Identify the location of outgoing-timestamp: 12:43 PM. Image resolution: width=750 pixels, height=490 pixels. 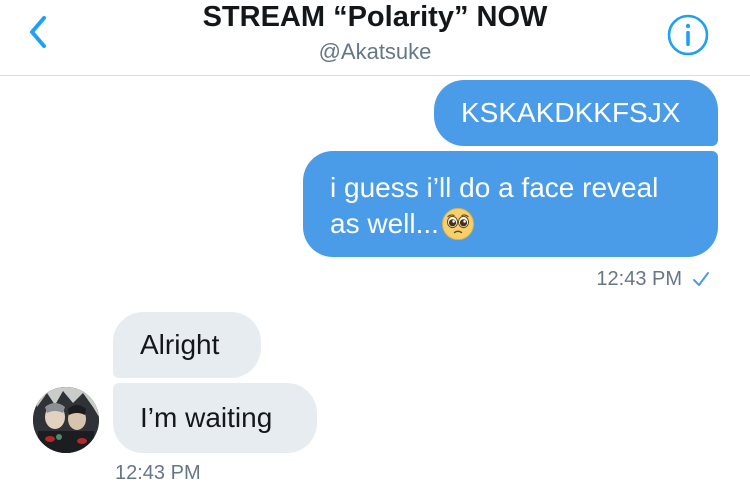
(653, 279).